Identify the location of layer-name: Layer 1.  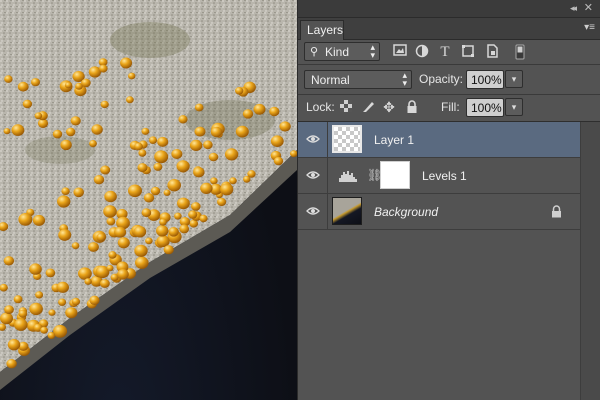
(394, 140).